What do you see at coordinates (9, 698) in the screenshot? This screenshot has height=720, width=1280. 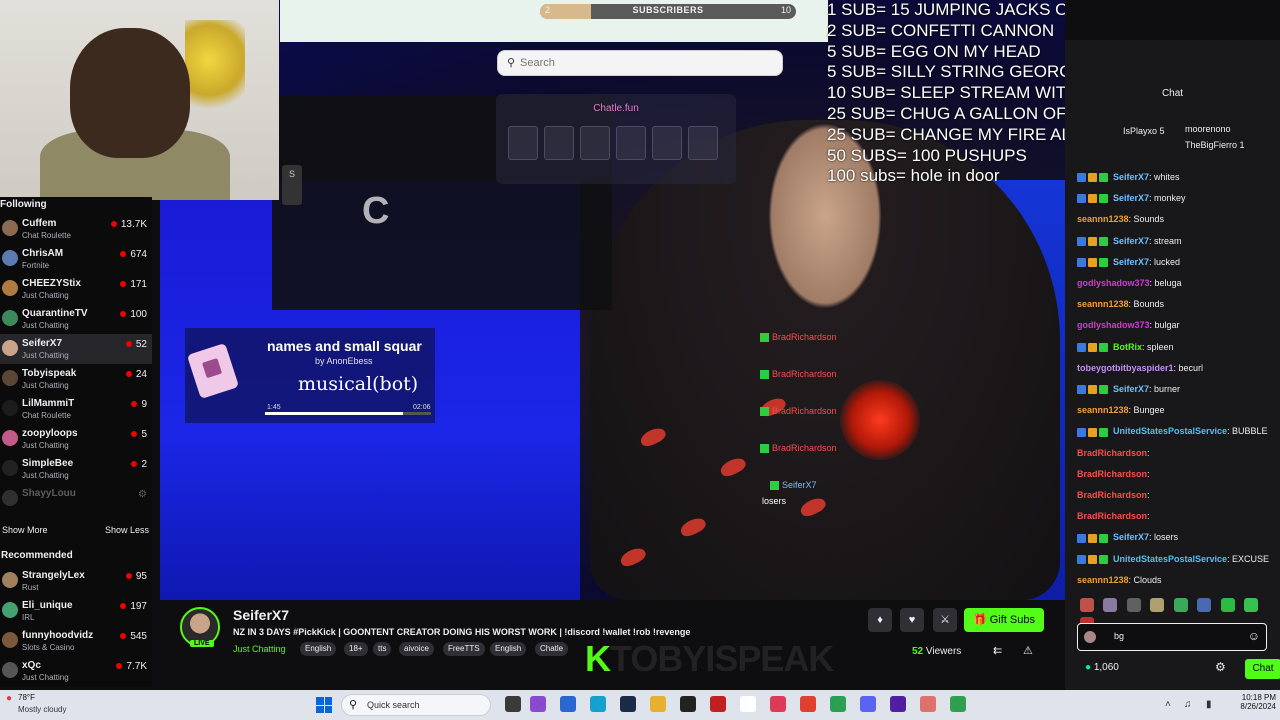 I see `weather-icon: ●` at bounding box center [9, 698].